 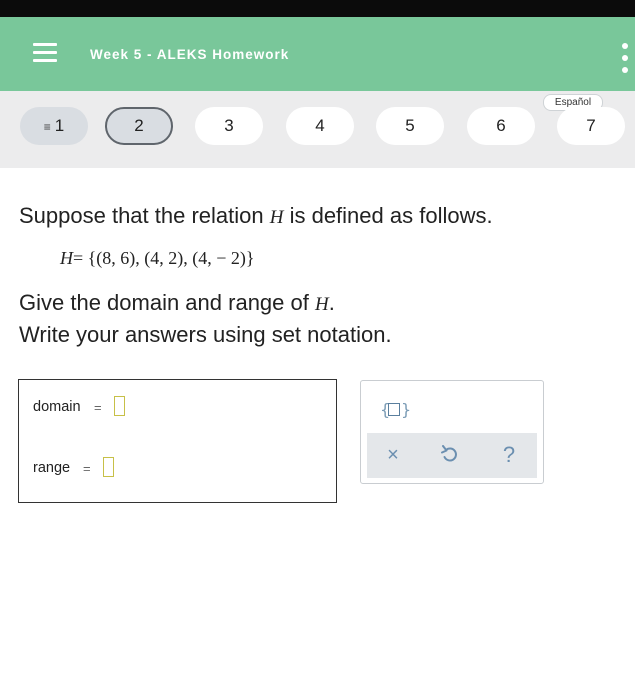 I want to click on set-notation-button: { }, so click(x=396, y=410).